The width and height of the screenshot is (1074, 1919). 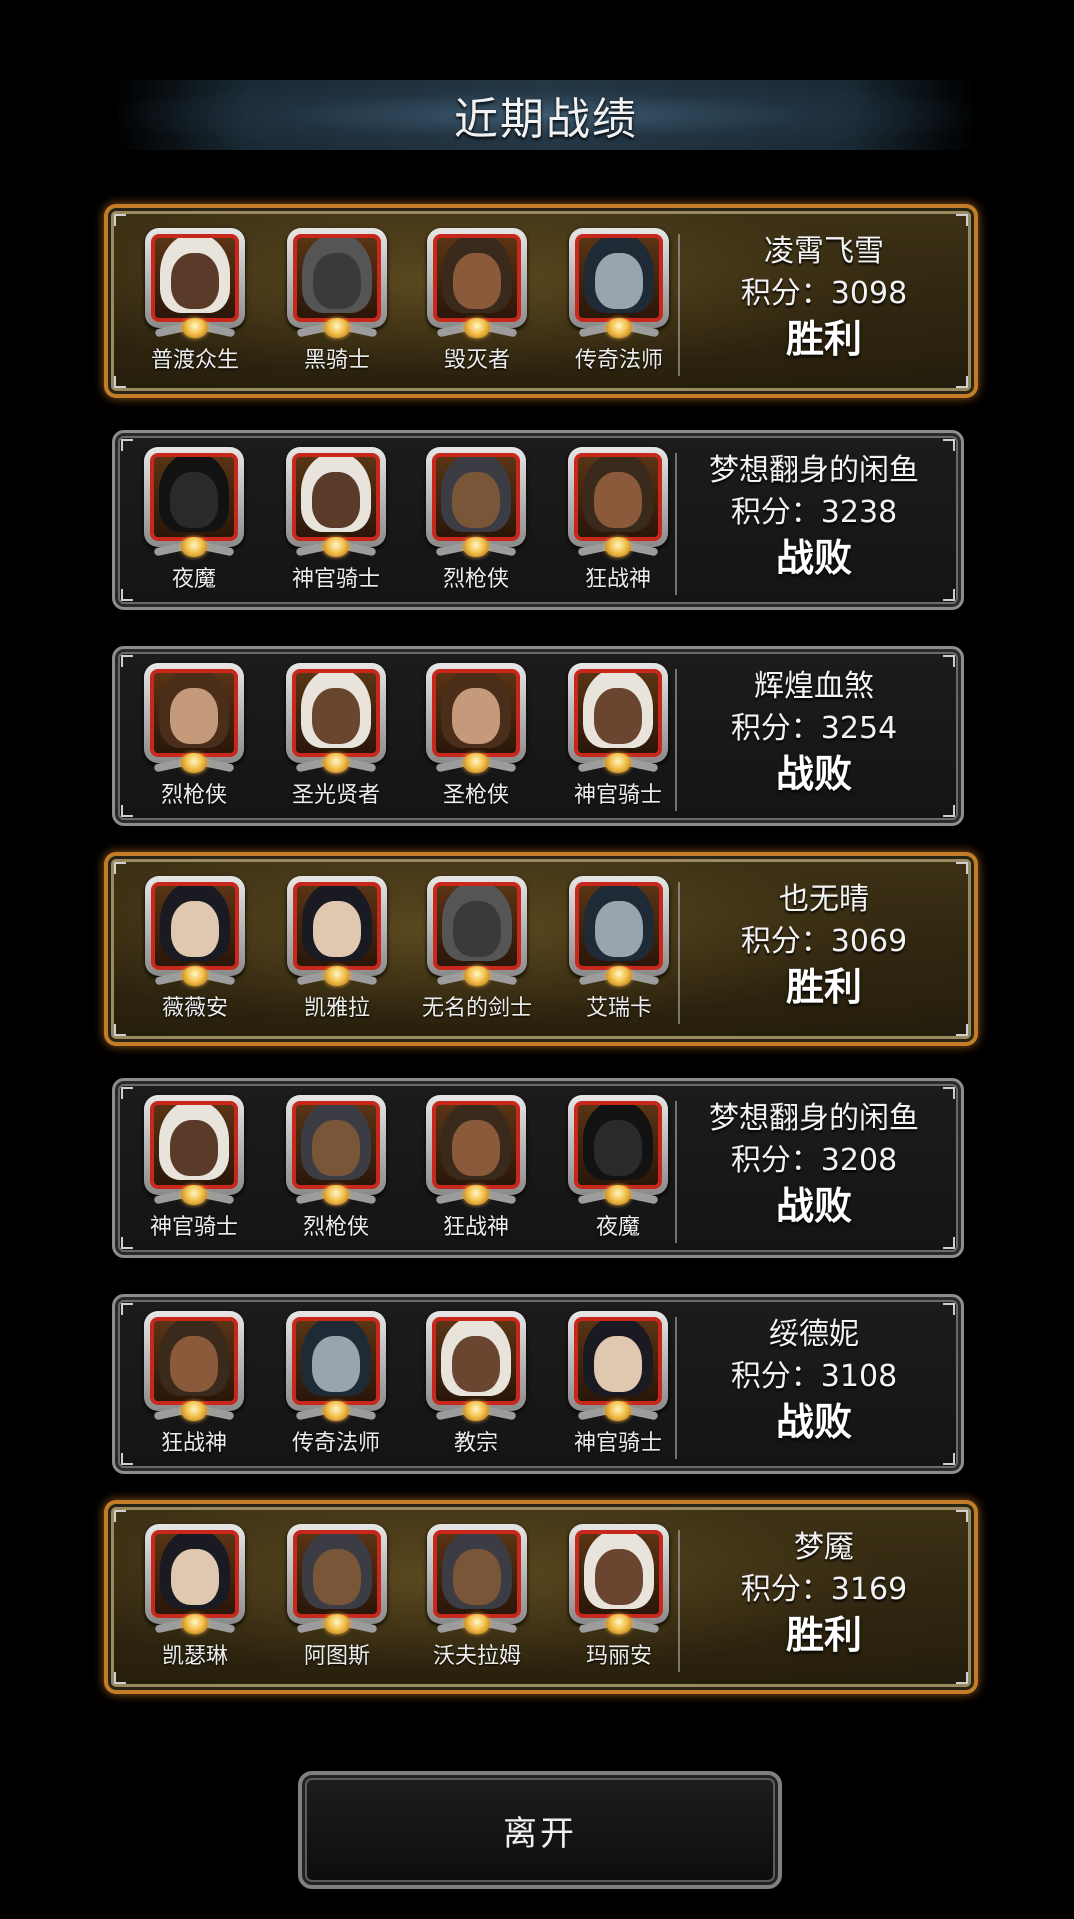 I want to click on record-card: 普渡众生 黑骑士 毁灭者 传奇法师 凌霄飞雪 积分：3098 胜利, so click(x=541, y=301).